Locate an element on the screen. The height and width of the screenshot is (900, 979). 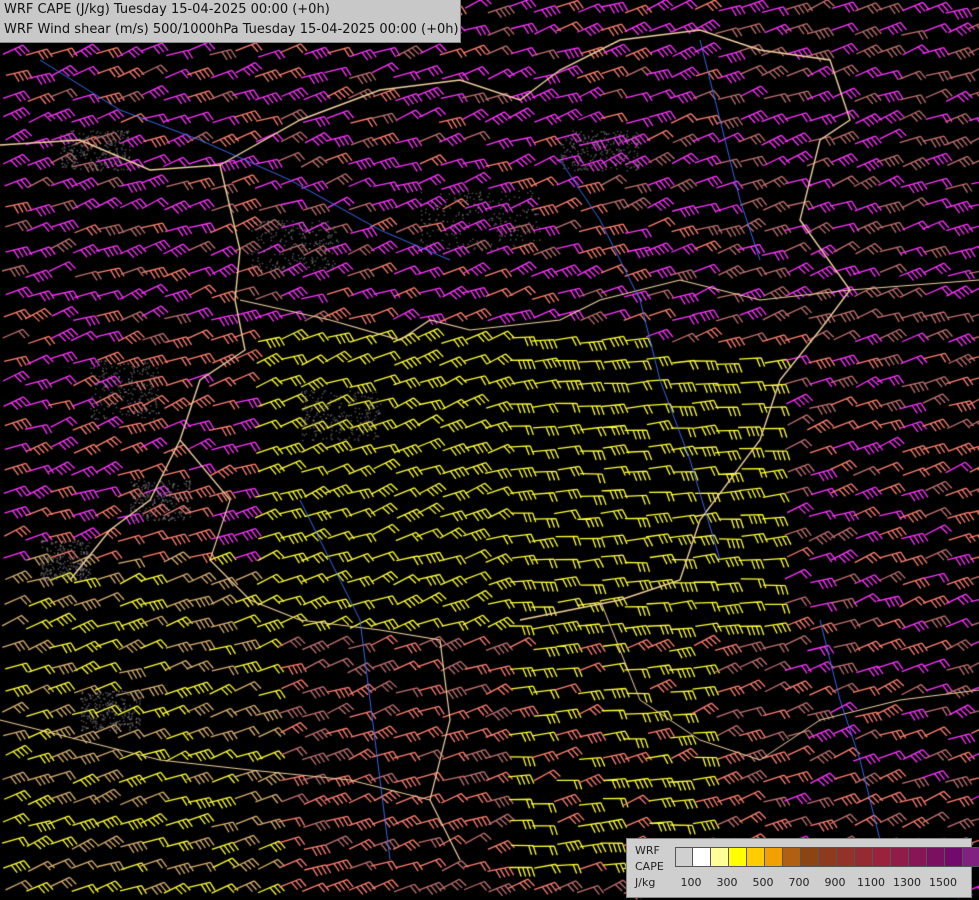
legend-tick-label: 1100 is located at coordinates (871, 882).